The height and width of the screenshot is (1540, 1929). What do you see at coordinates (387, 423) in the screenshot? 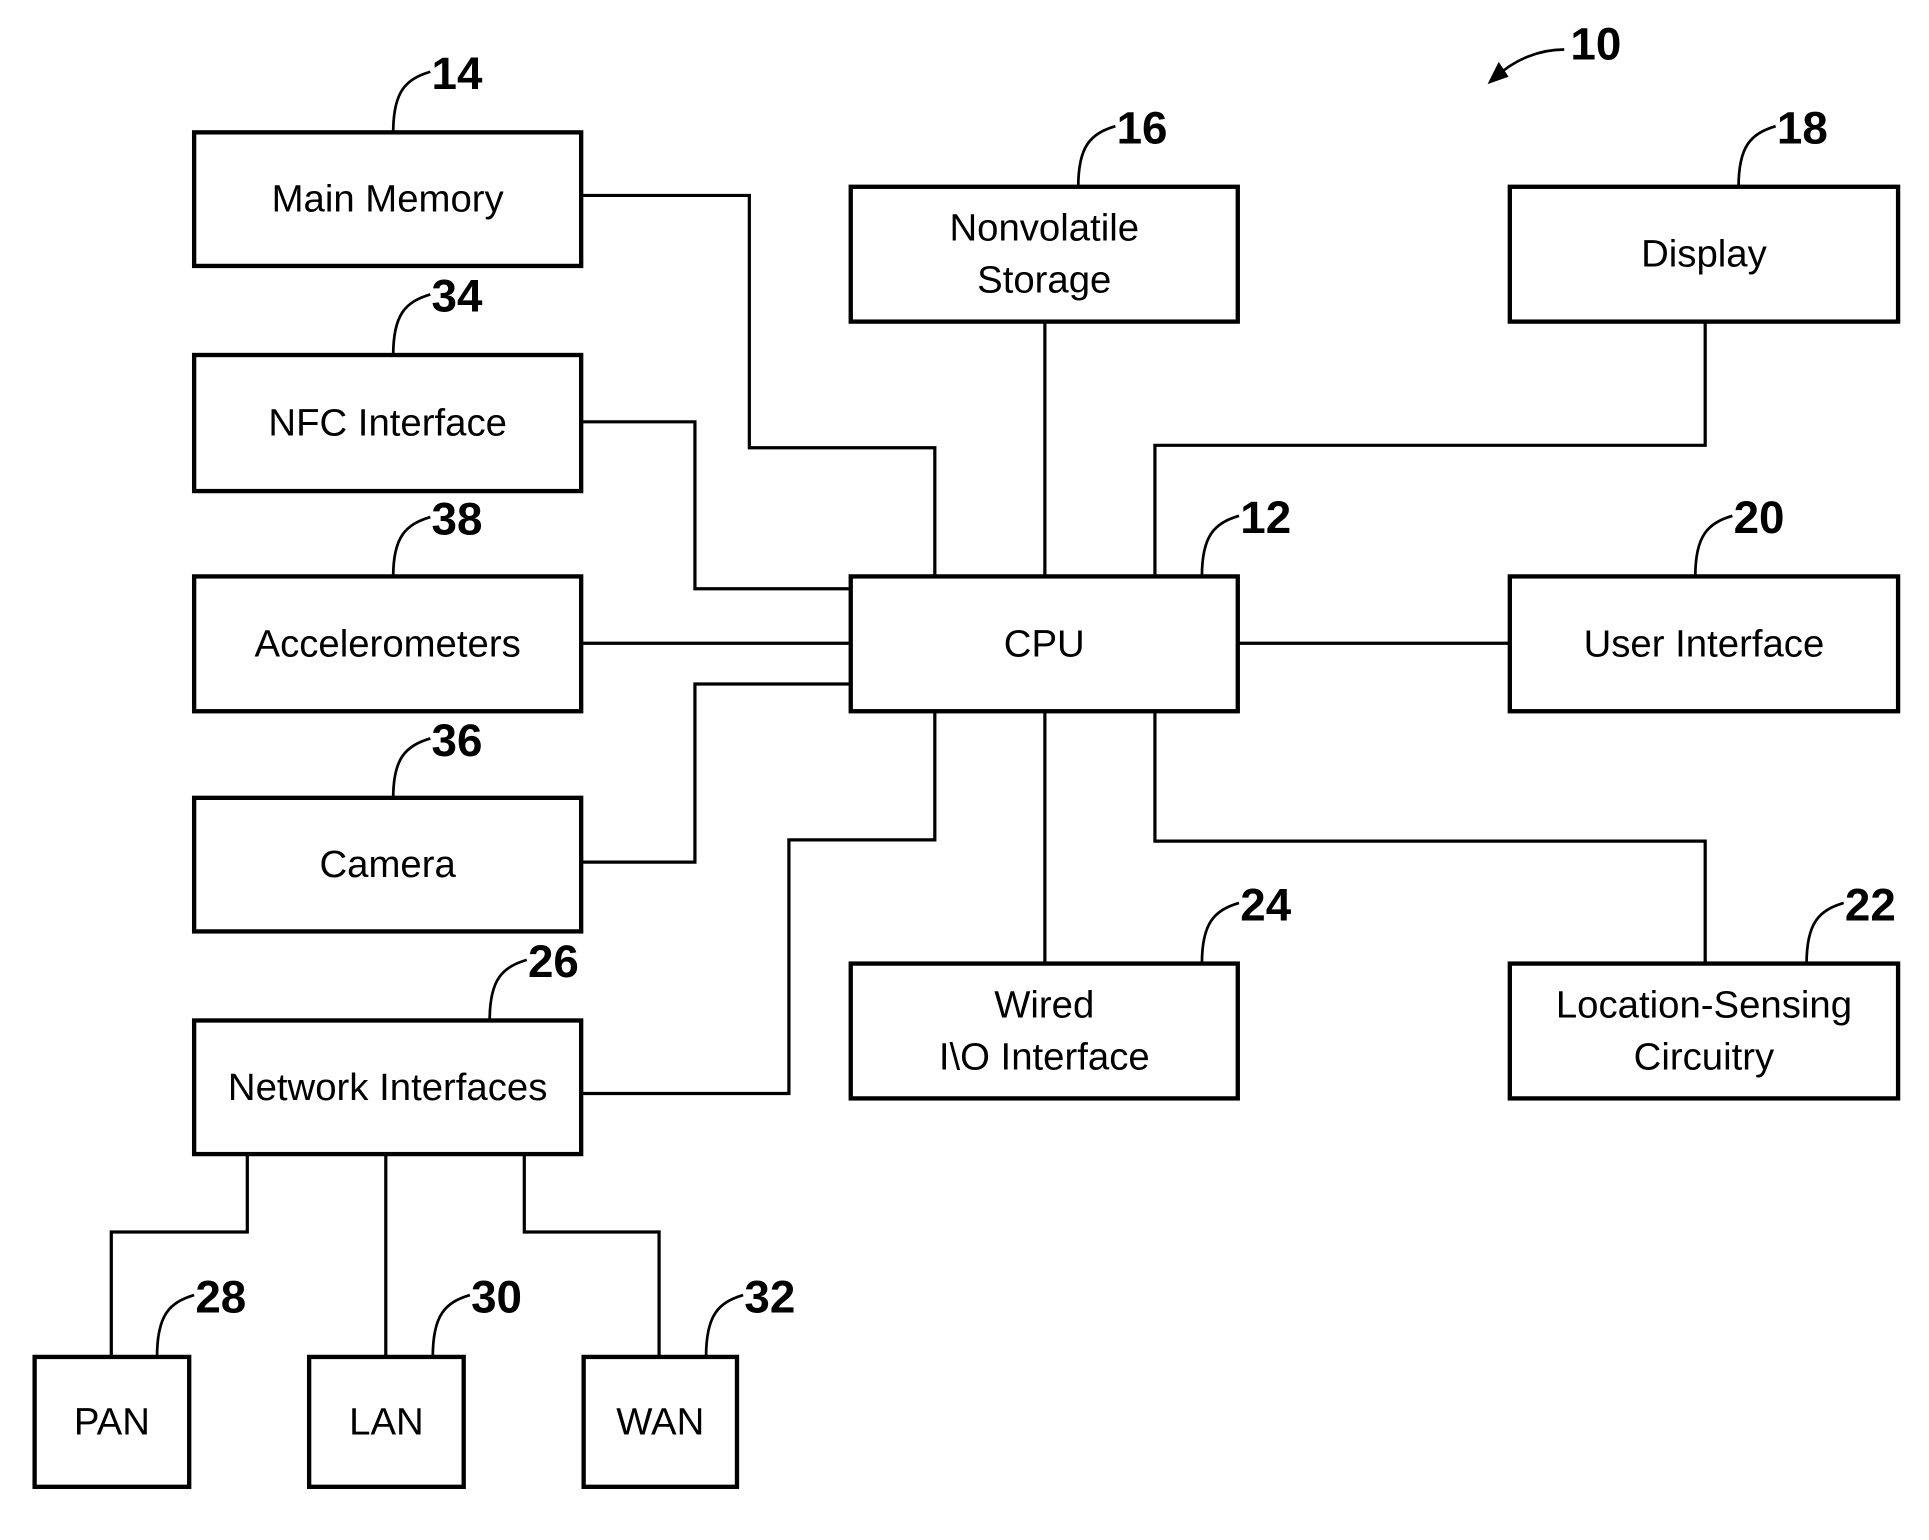
I see `block-label: NFC Interface` at bounding box center [387, 423].